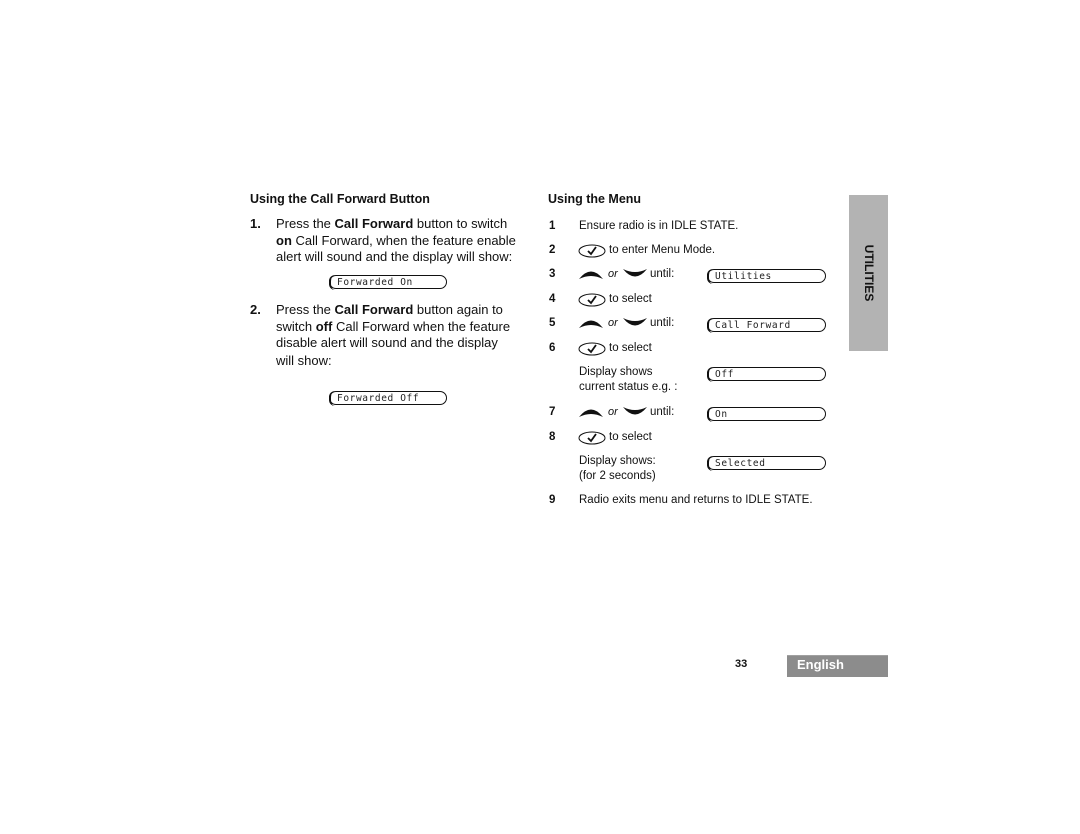 This screenshot has height=834, width=1080. Describe the element at coordinates (552, 299) in the screenshot. I see `step-number: 4` at that location.